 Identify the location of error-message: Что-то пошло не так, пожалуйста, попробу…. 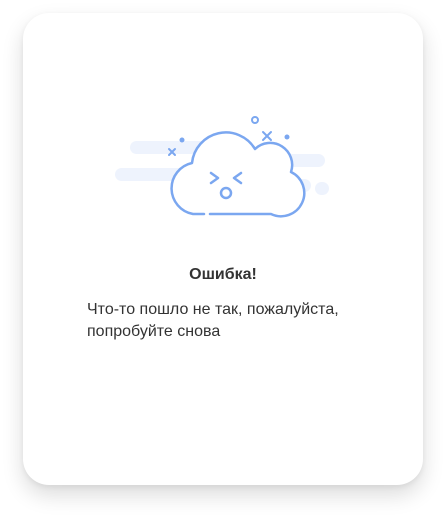
(213, 320).